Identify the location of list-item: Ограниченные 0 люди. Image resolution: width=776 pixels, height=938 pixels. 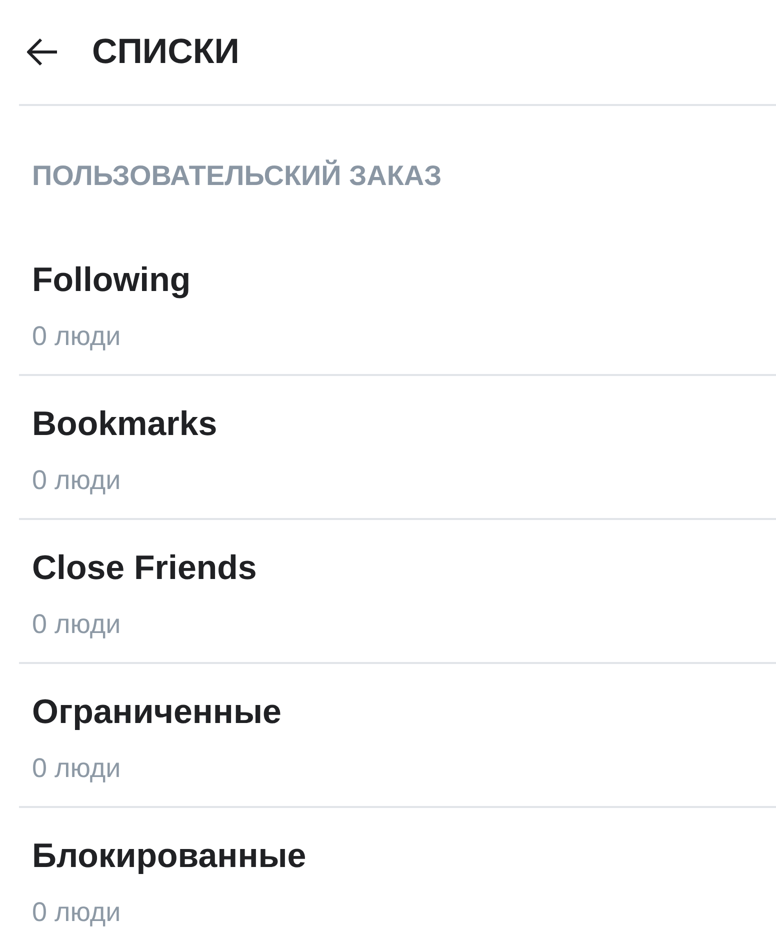
(397, 736).